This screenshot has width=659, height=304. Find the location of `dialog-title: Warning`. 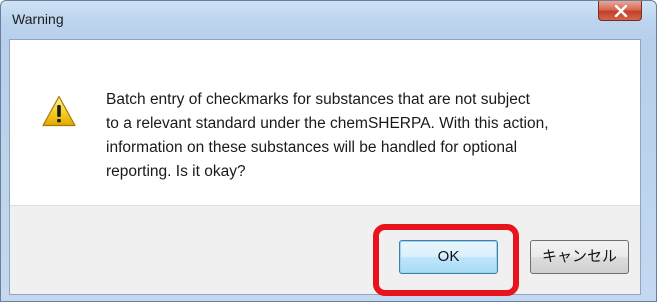

dialog-title: Warning is located at coordinates (38, 19).